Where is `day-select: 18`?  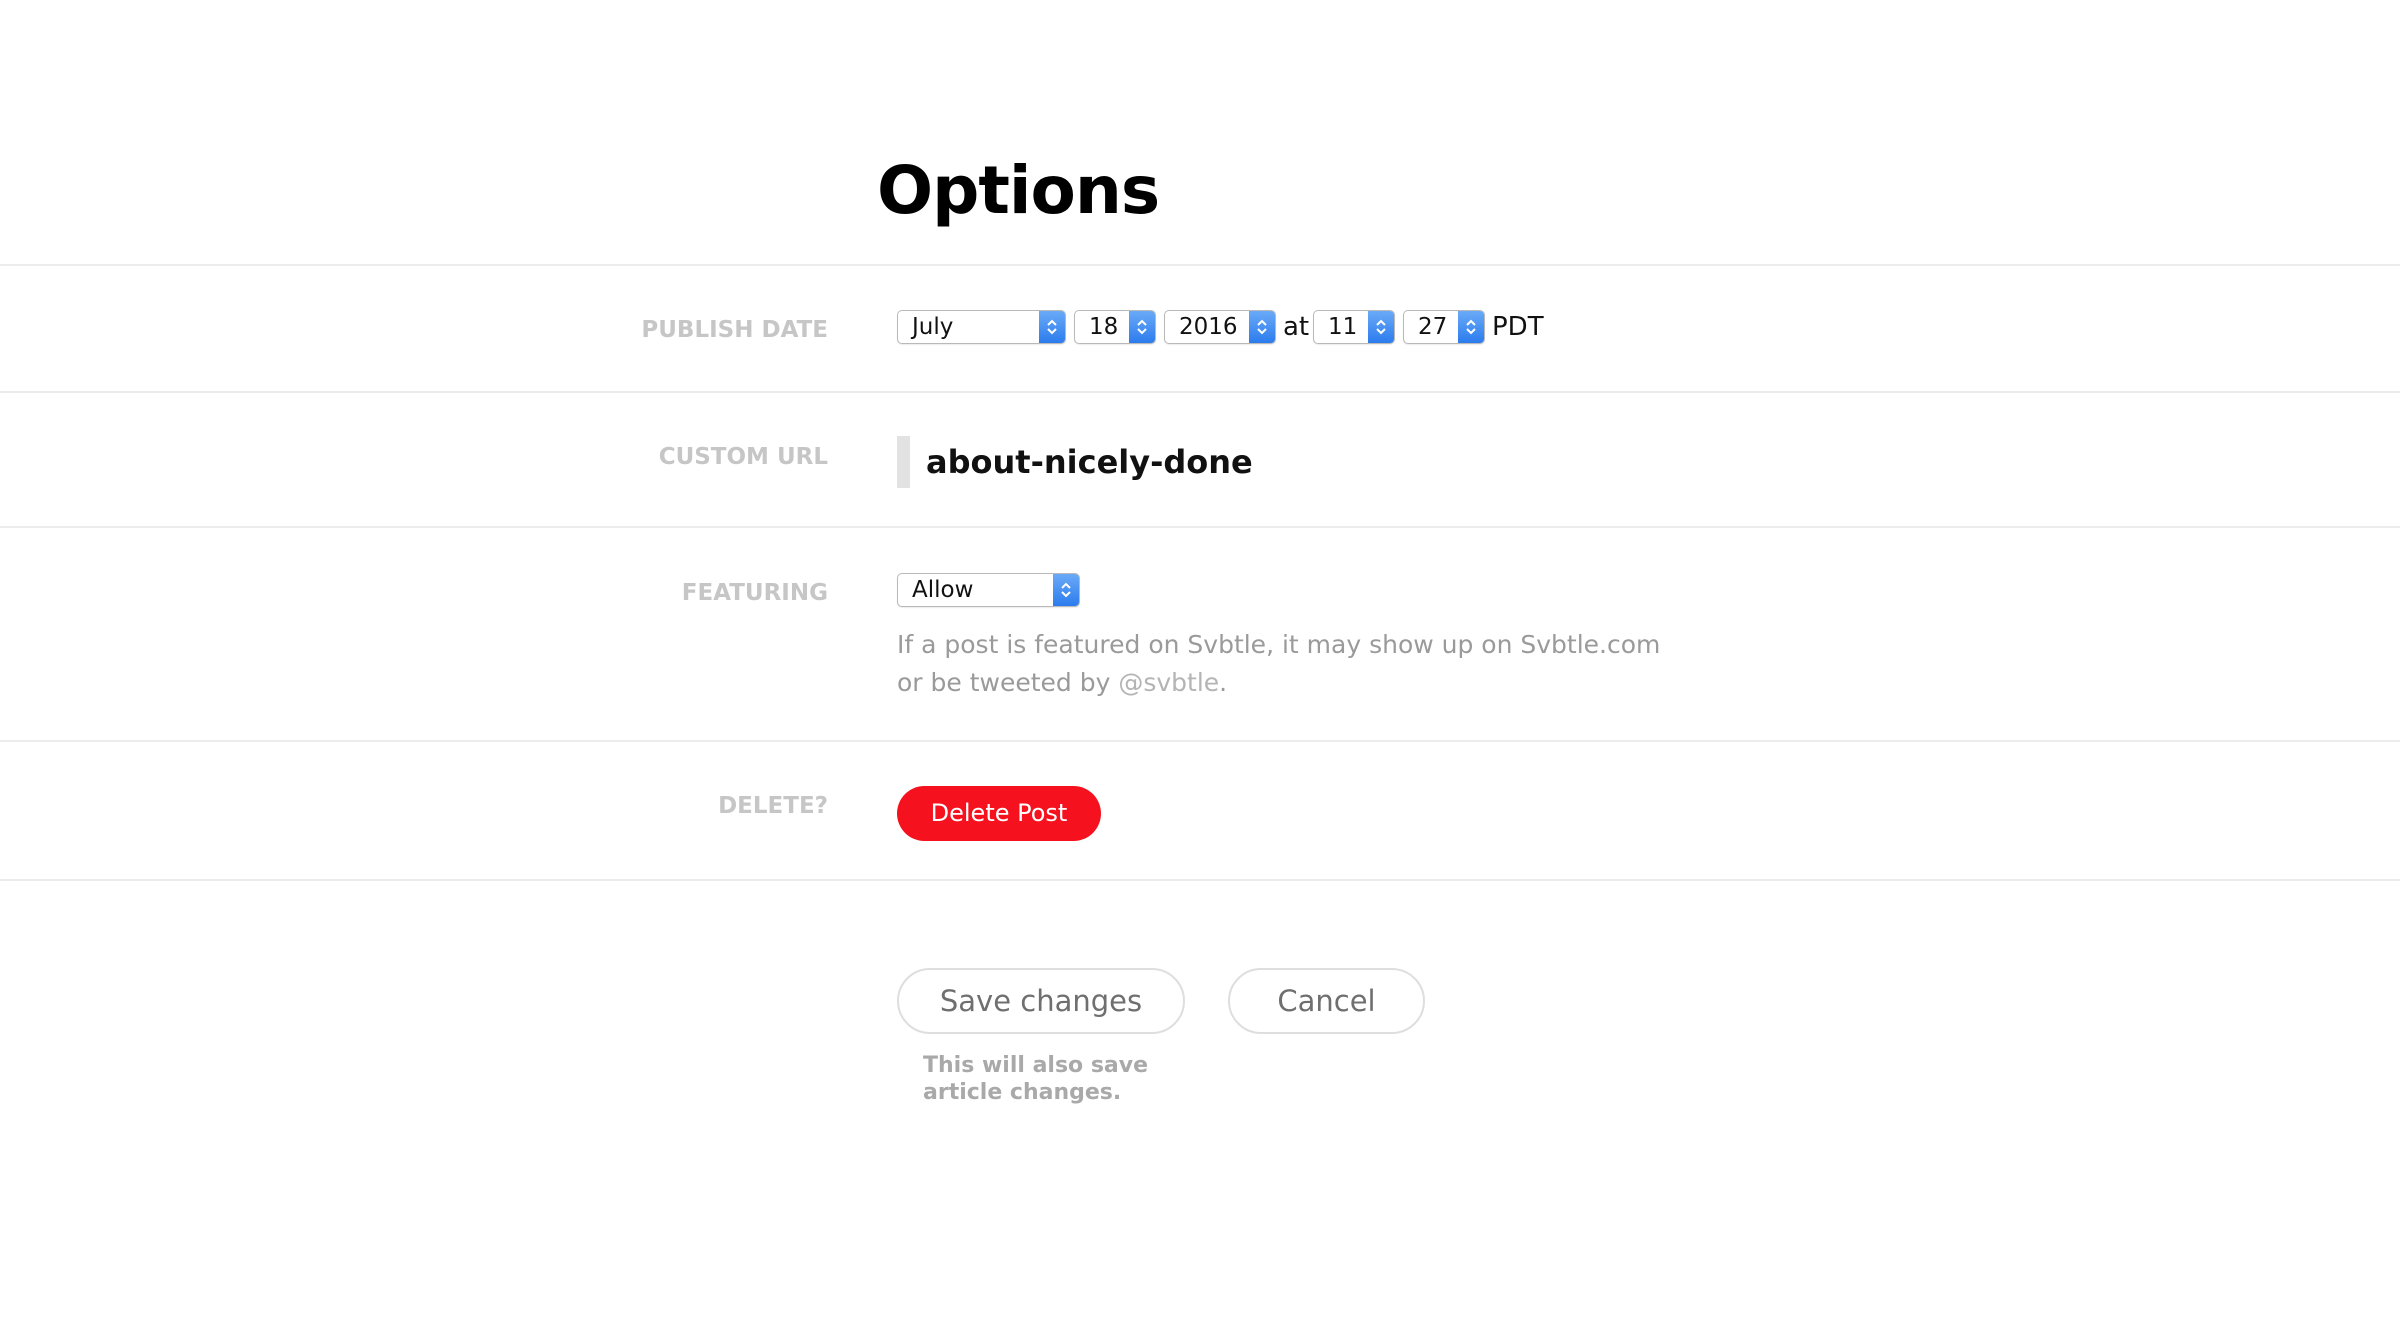 day-select: 18 is located at coordinates (1115, 327).